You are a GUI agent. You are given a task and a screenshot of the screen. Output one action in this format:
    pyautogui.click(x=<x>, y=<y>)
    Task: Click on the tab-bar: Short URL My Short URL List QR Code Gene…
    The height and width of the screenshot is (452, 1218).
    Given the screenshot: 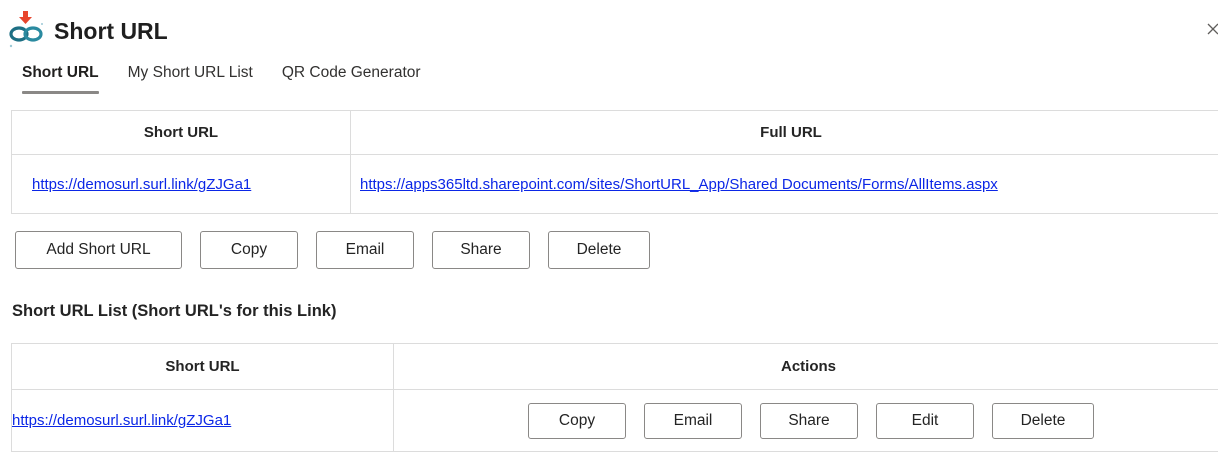 What is the action you would take?
    pyautogui.click(x=236, y=79)
    